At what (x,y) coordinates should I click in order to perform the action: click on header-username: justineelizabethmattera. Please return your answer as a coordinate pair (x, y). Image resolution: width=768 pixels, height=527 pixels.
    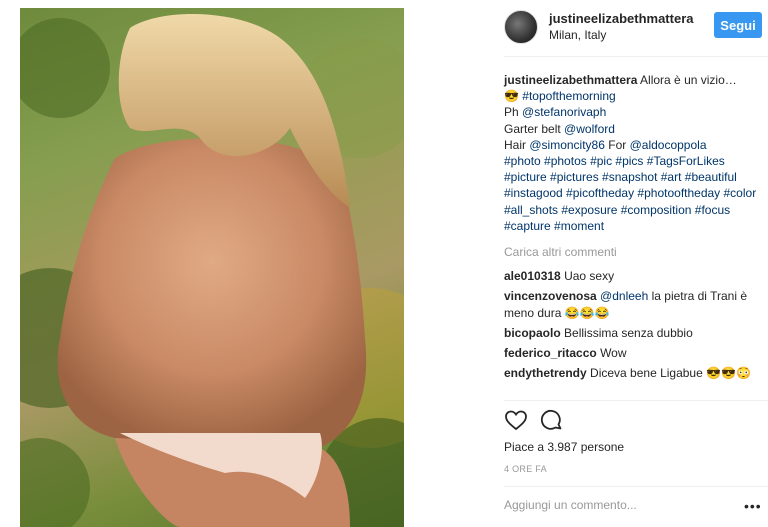
    Looking at the image, I should click on (621, 18).